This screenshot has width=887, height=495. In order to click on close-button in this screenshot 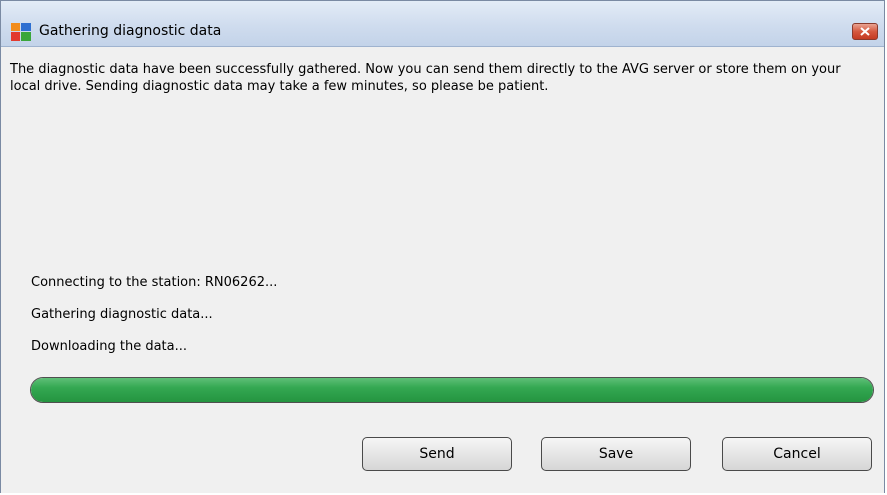, I will do `click(865, 31)`.